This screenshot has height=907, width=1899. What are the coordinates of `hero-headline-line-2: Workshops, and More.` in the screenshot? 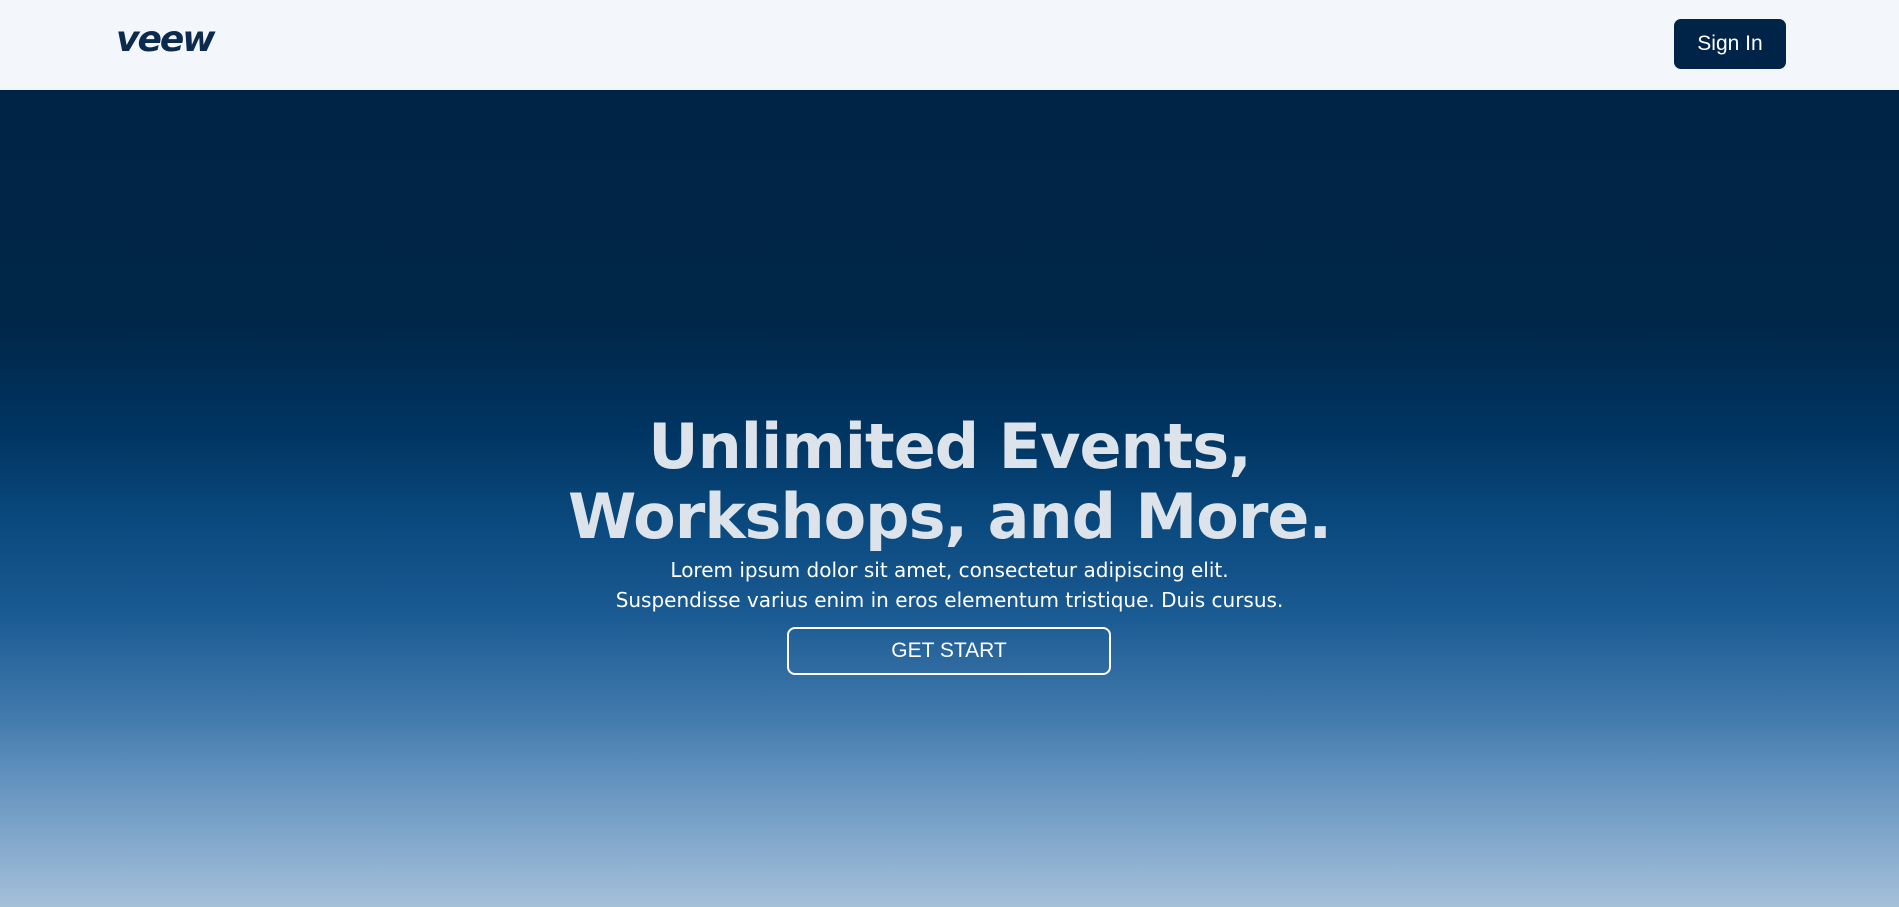 It's located at (949, 516).